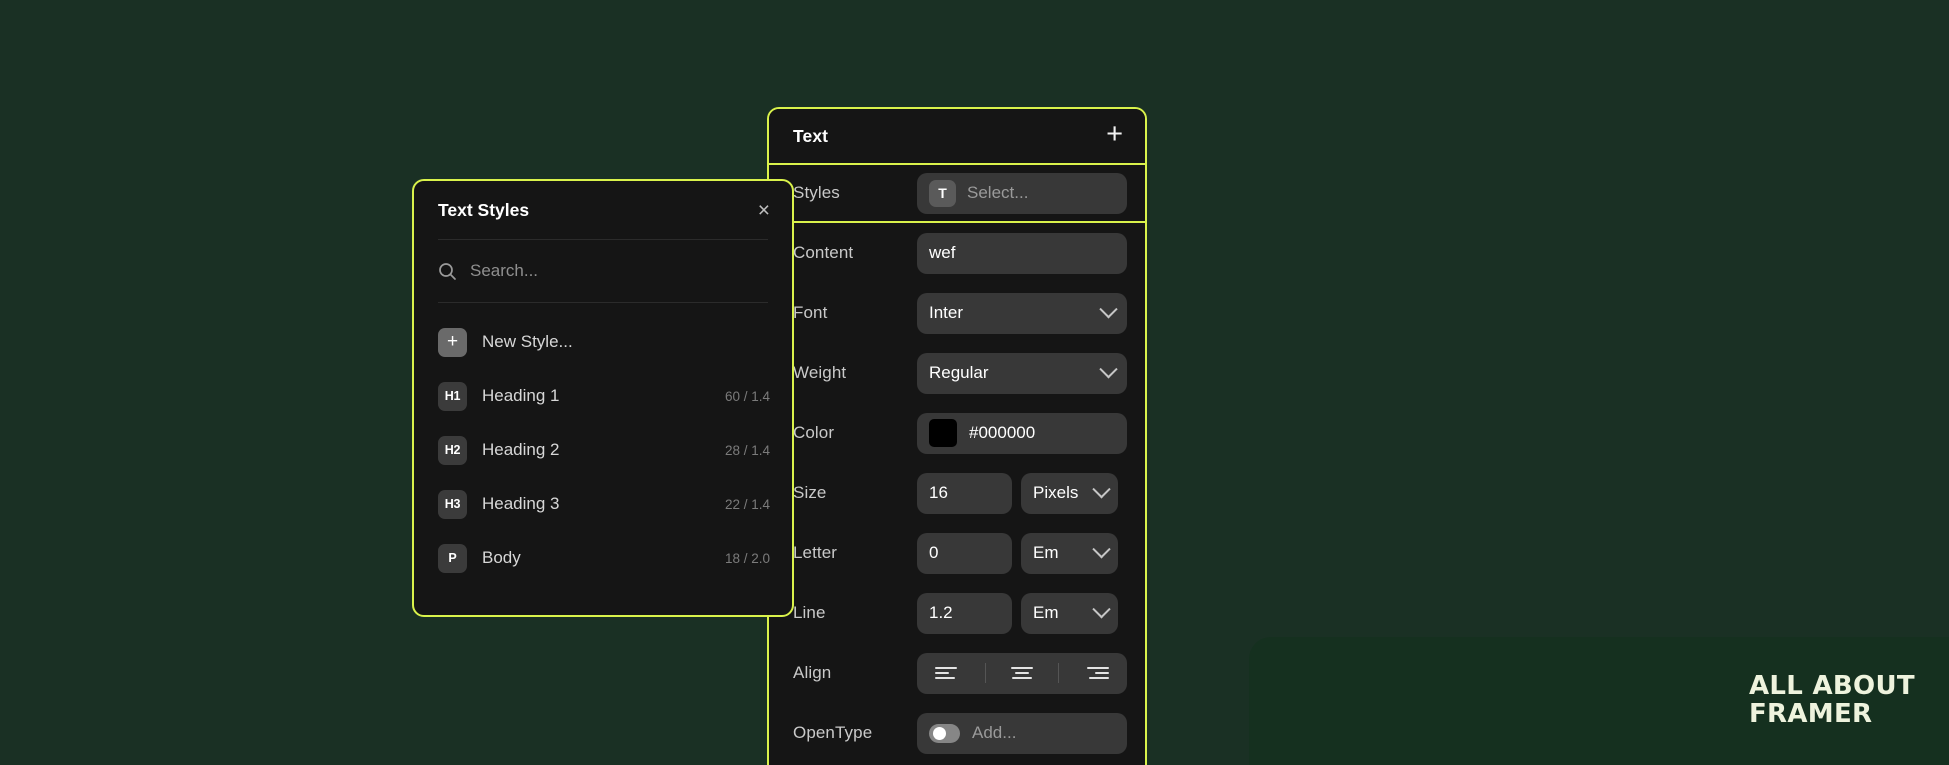 The height and width of the screenshot is (765, 1949). I want to click on size-unit-value: Pixels, so click(1056, 492).